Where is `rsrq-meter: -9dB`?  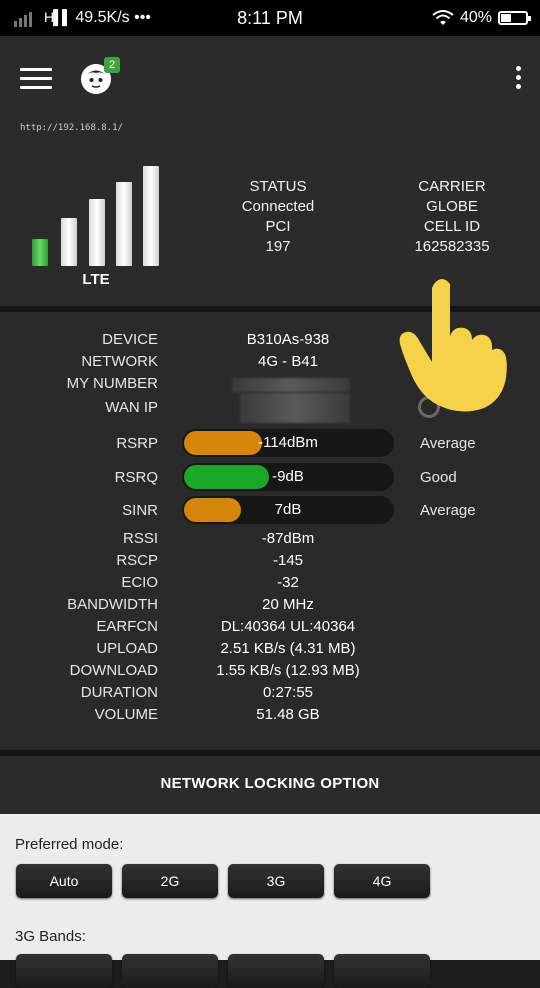 rsrq-meter: -9dB is located at coordinates (288, 477).